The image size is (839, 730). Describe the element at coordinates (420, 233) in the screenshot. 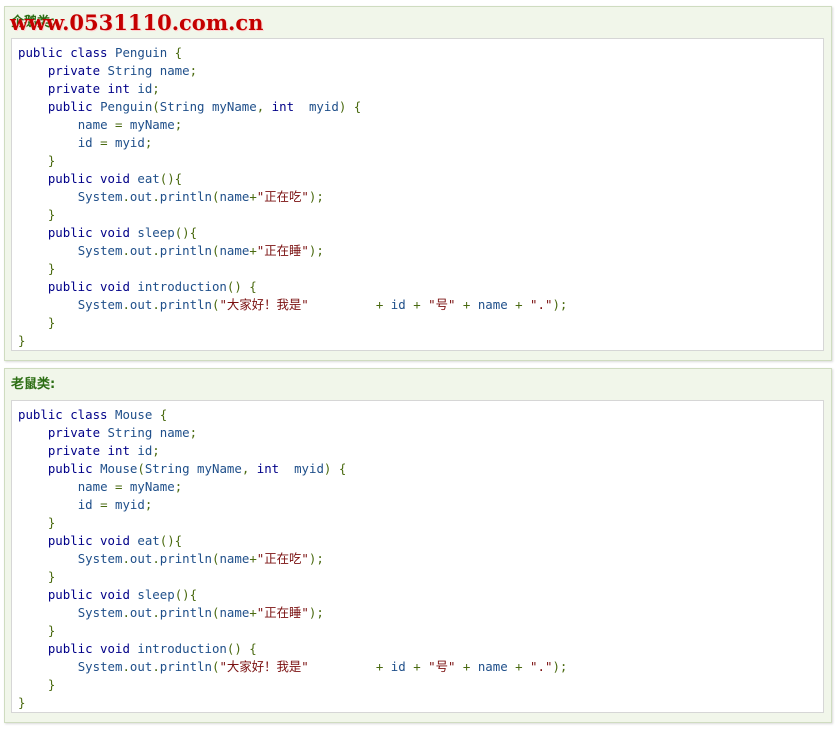

I see `code-line: public void sleep(){` at that location.